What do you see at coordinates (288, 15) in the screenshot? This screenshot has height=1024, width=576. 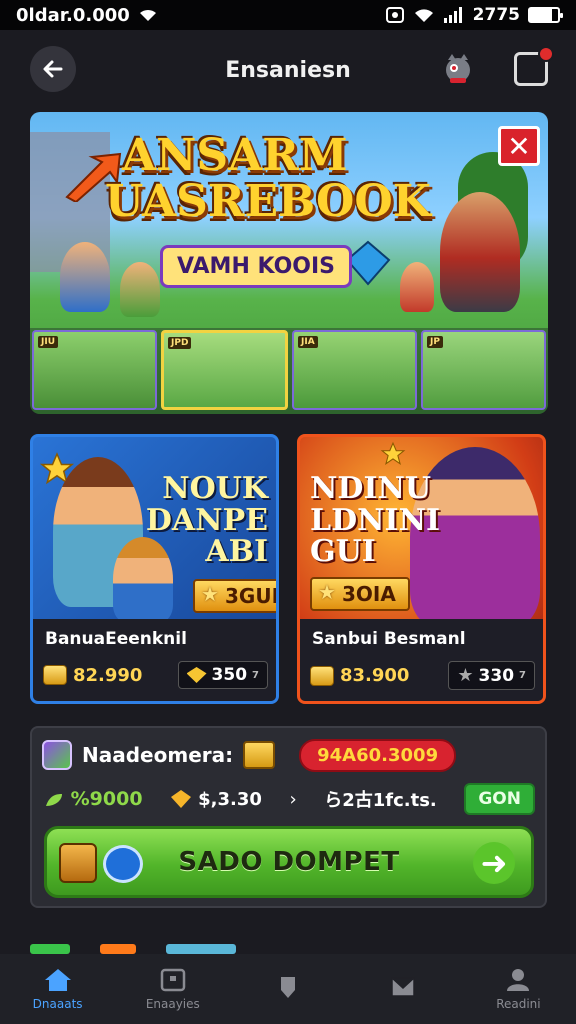 I see `status-bar: 0ldar.0.000 2775` at bounding box center [288, 15].